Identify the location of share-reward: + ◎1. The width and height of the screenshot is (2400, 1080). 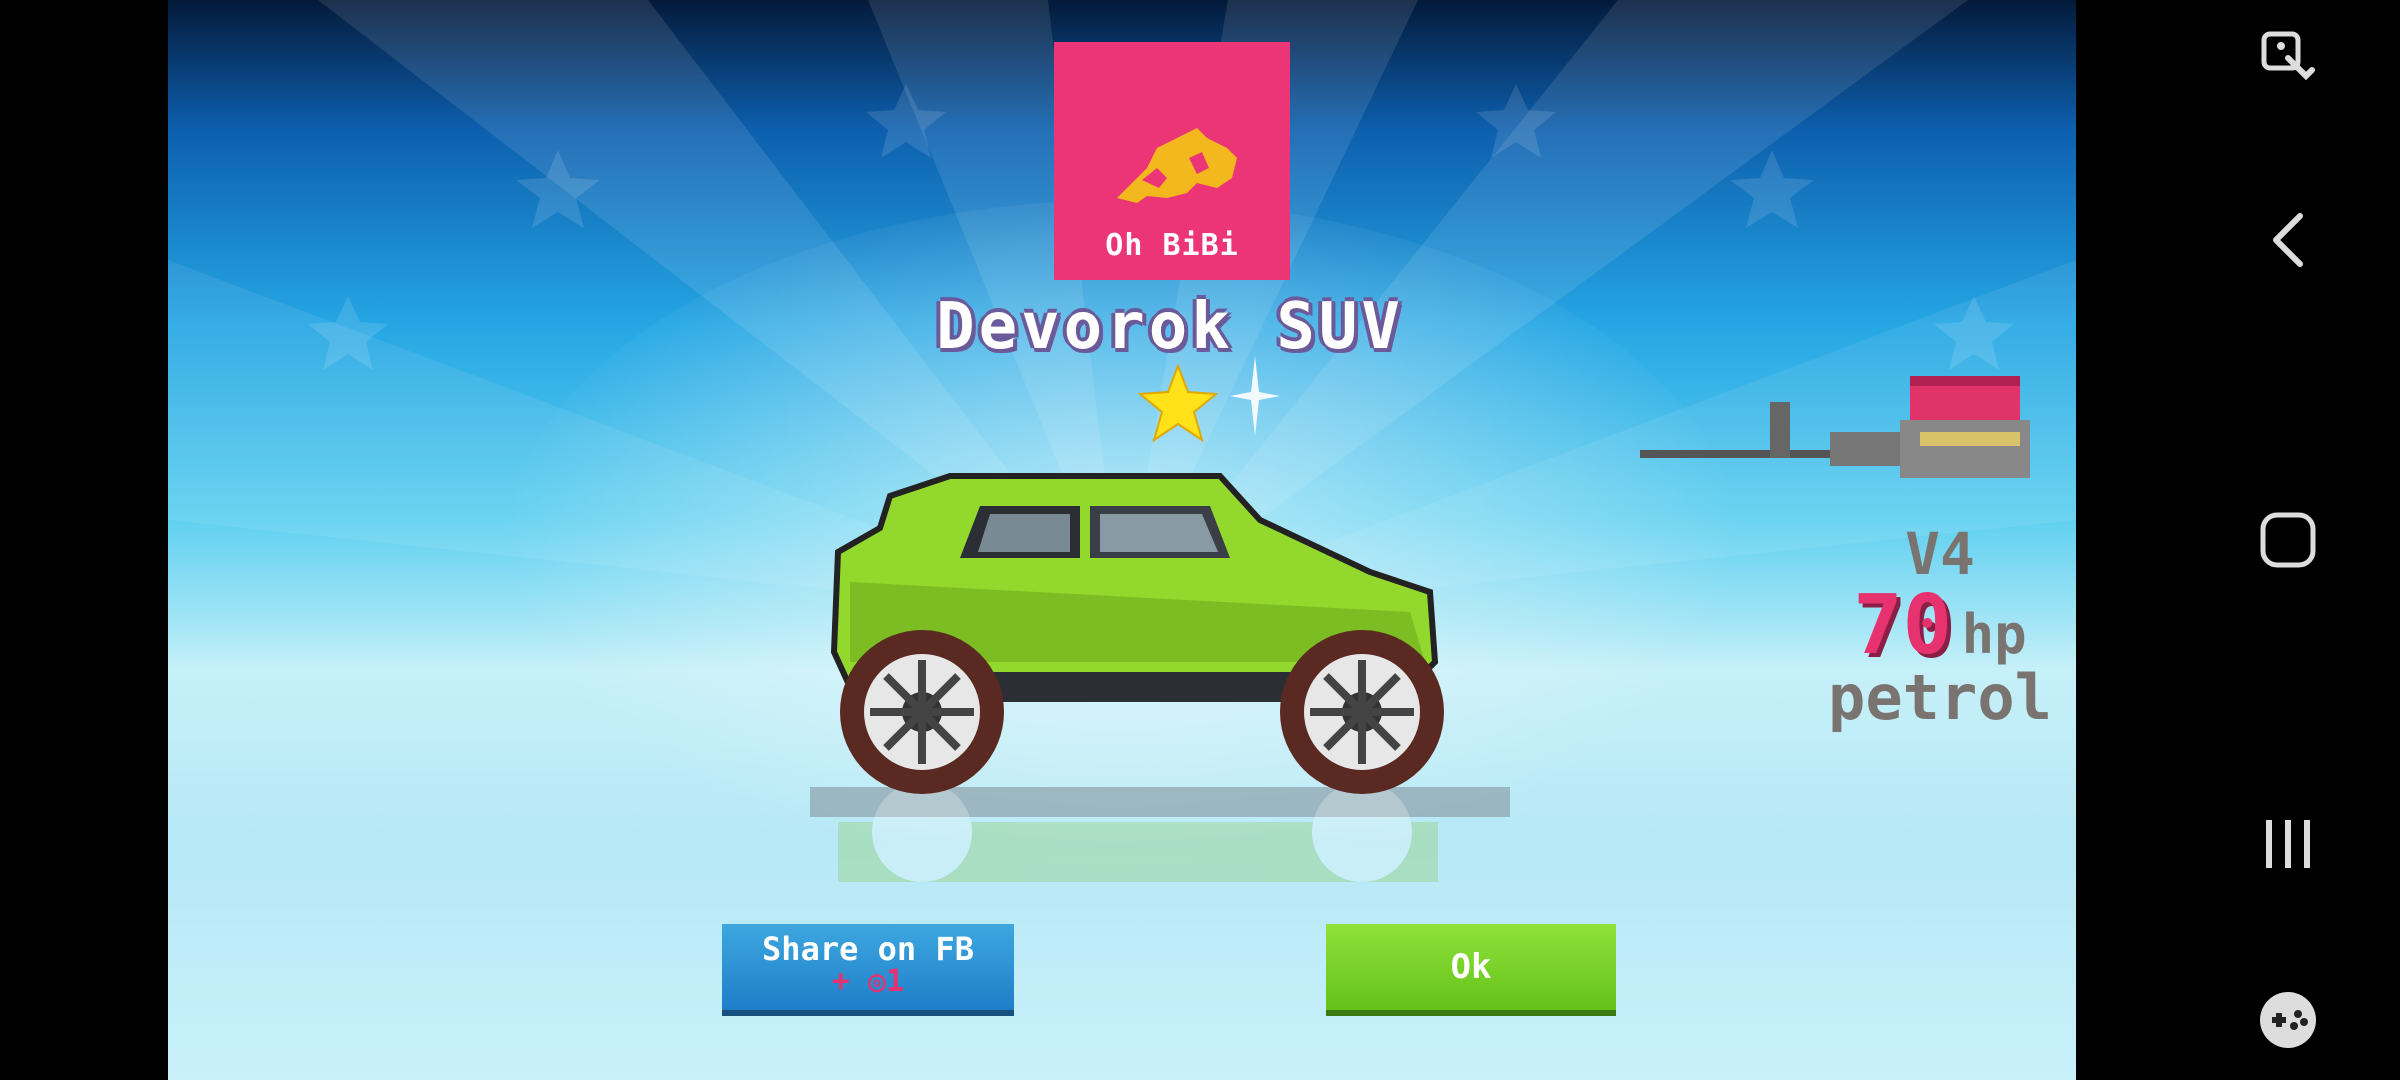
(868, 981).